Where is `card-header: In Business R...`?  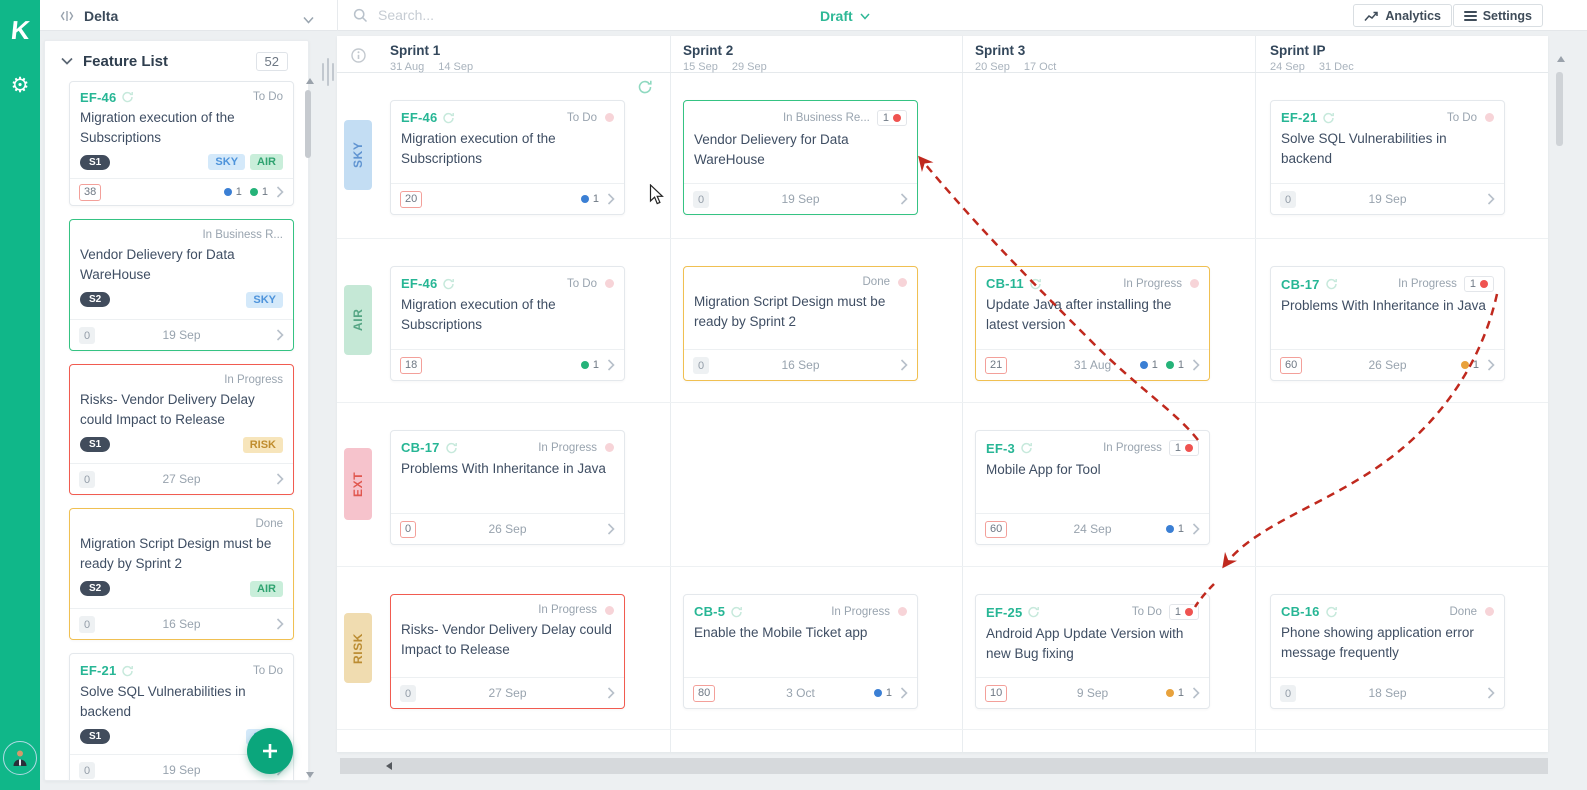
card-header: In Business R... is located at coordinates (181, 232).